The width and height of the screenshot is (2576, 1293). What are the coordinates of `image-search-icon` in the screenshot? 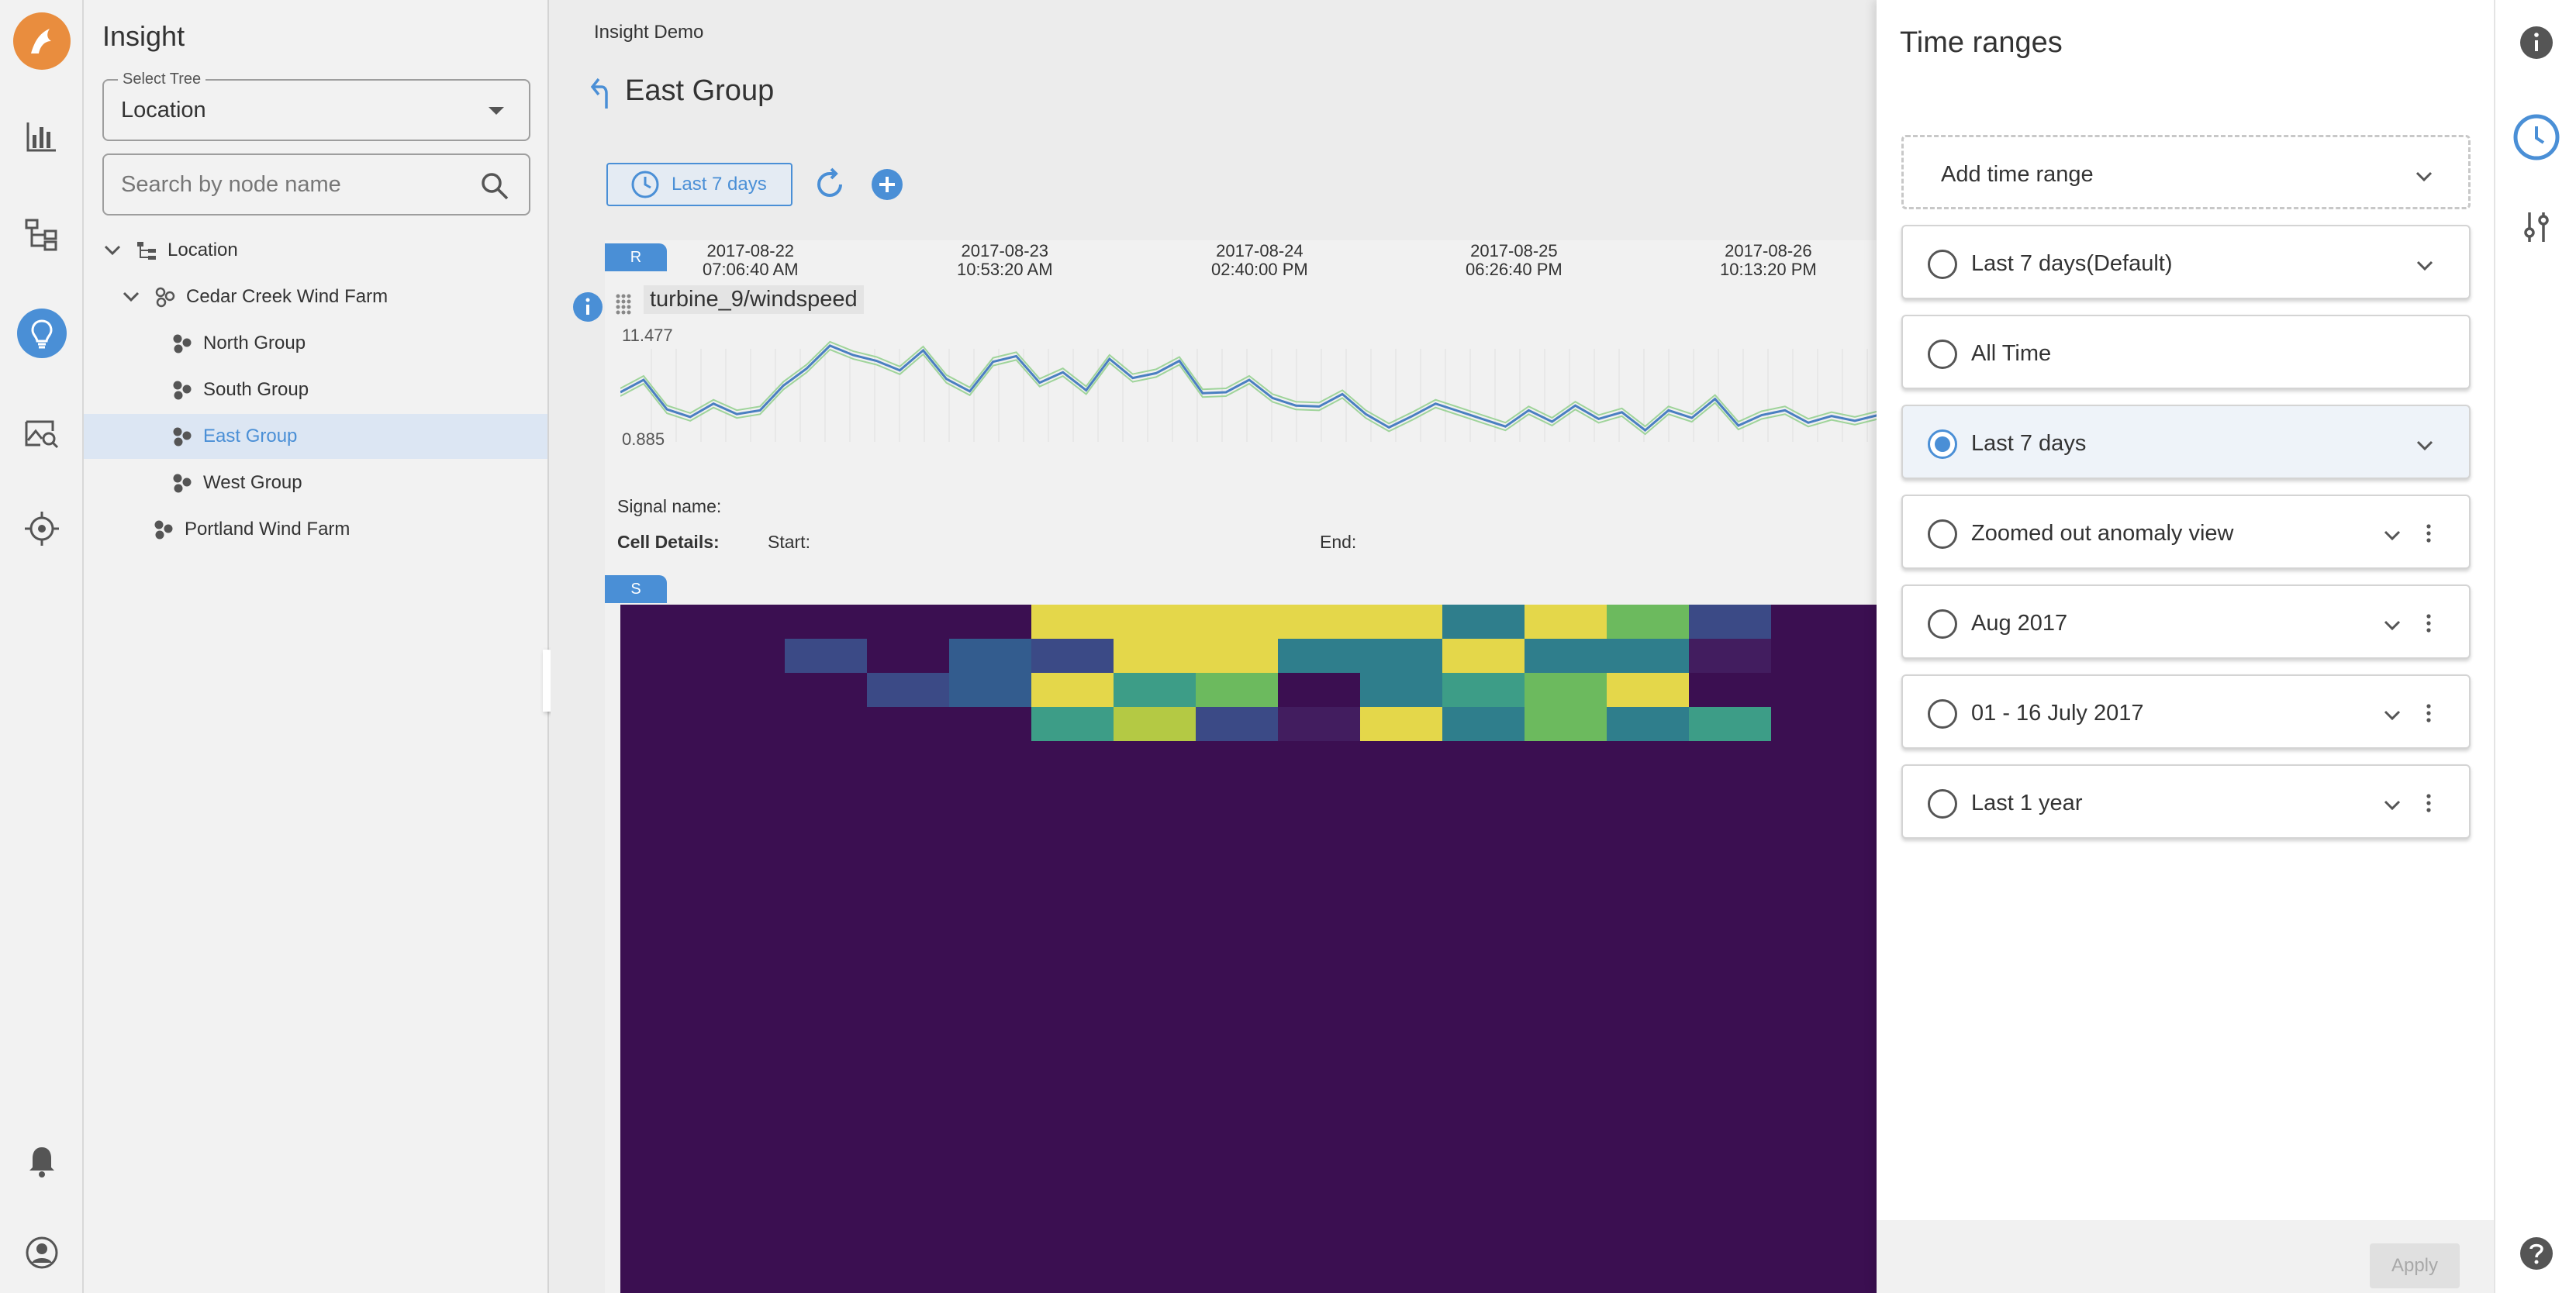 It's located at (42, 432).